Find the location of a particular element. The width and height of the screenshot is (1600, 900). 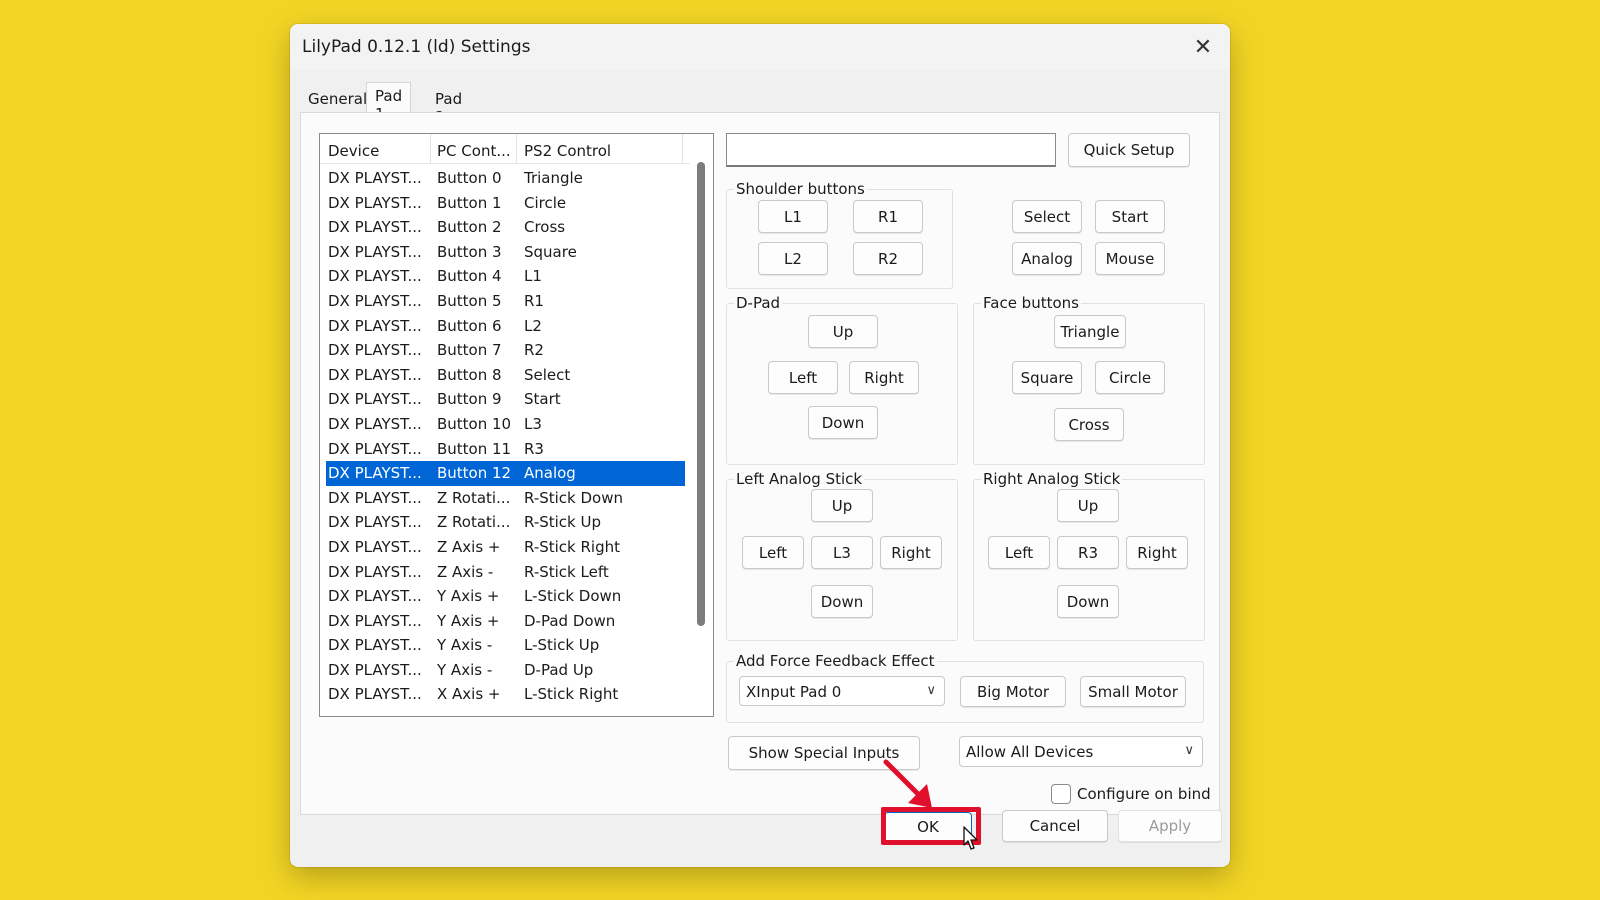

r1-button: R1 is located at coordinates (888, 216).